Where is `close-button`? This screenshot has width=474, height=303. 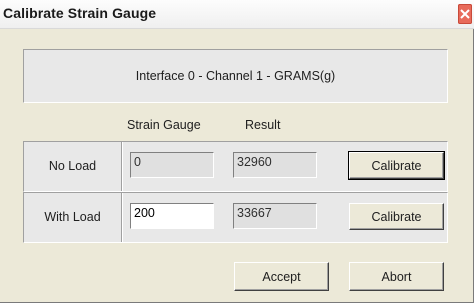 close-button is located at coordinates (465, 14).